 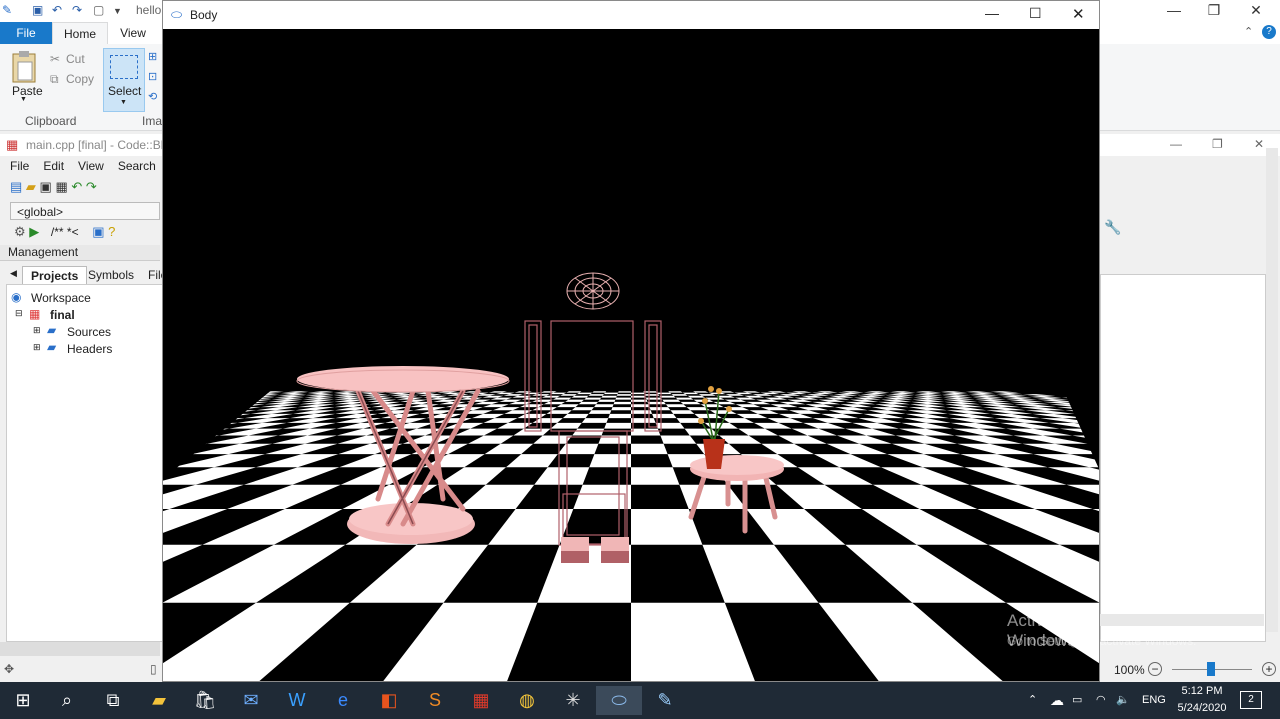 What do you see at coordinates (37, 330) in the screenshot?
I see `expand-sources-icon: ⊞` at bounding box center [37, 330].